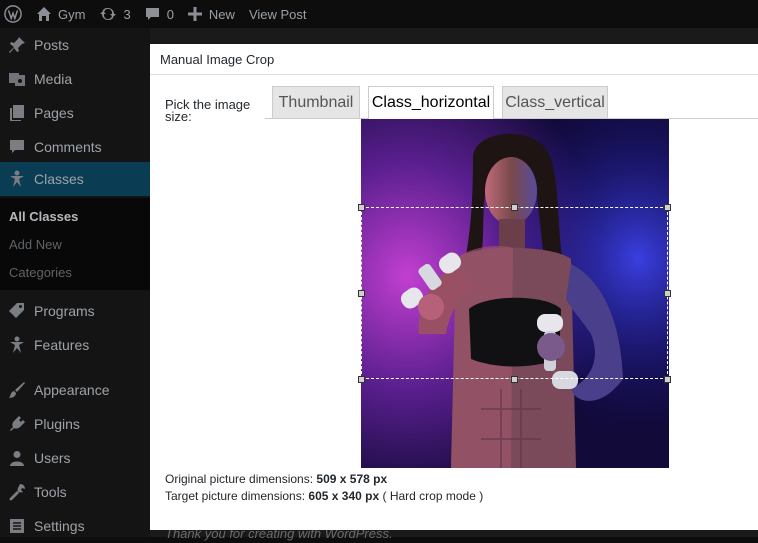  I want to click on menu-label: Media, so click(53, 79).